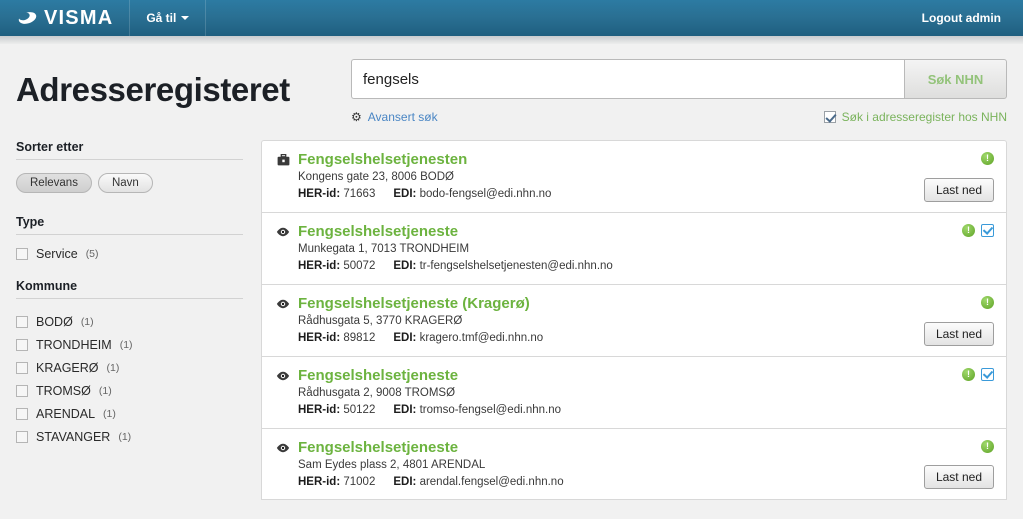  I want to click on search-input, so click(627, 79).